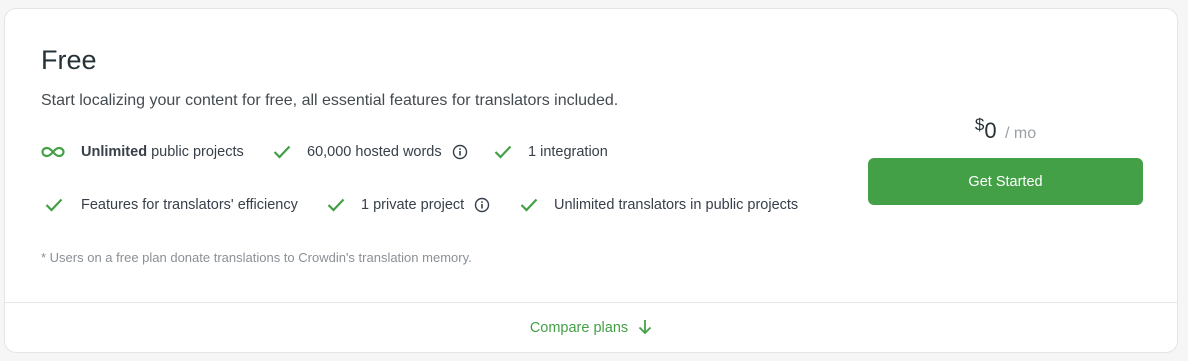 The width and height of the screenshot is (1188, 361). Describe the element at coordinates (53, 152) in the screenshot. I see `infinity-icon` at that location.